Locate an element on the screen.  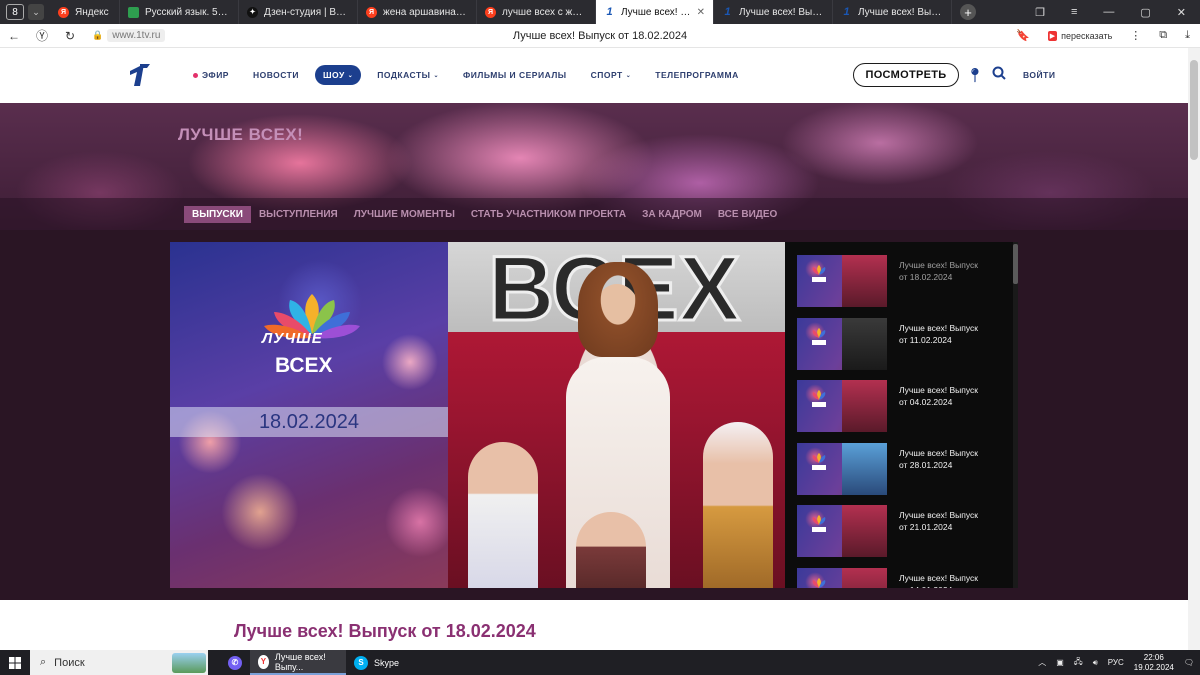
download-icon: ⤓ is located at coordinates (1187, 35).